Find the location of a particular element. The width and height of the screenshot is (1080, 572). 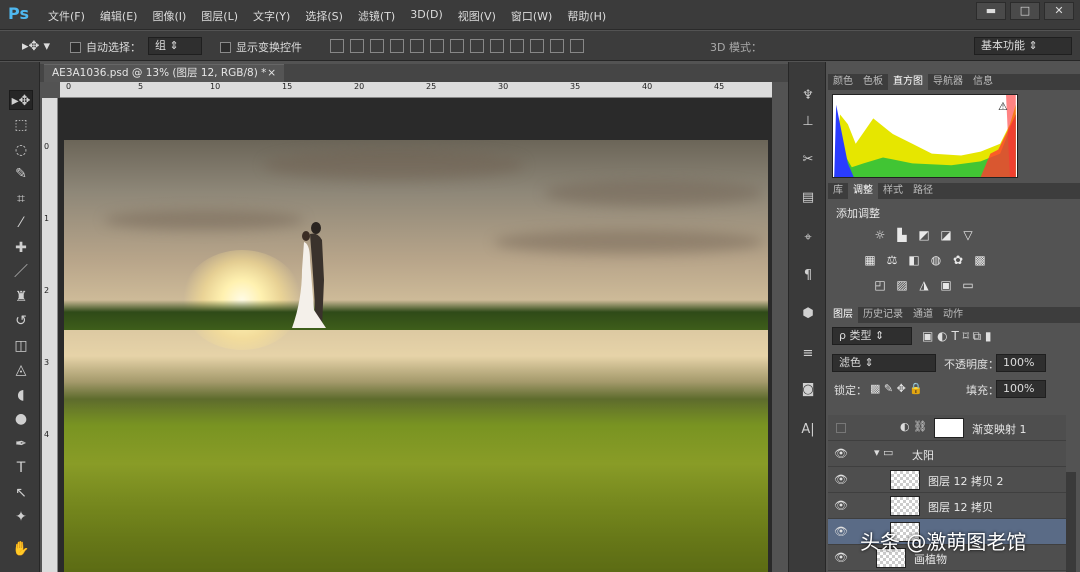

color-balance-icon: ⚖ is located at coordinates (892, 260).